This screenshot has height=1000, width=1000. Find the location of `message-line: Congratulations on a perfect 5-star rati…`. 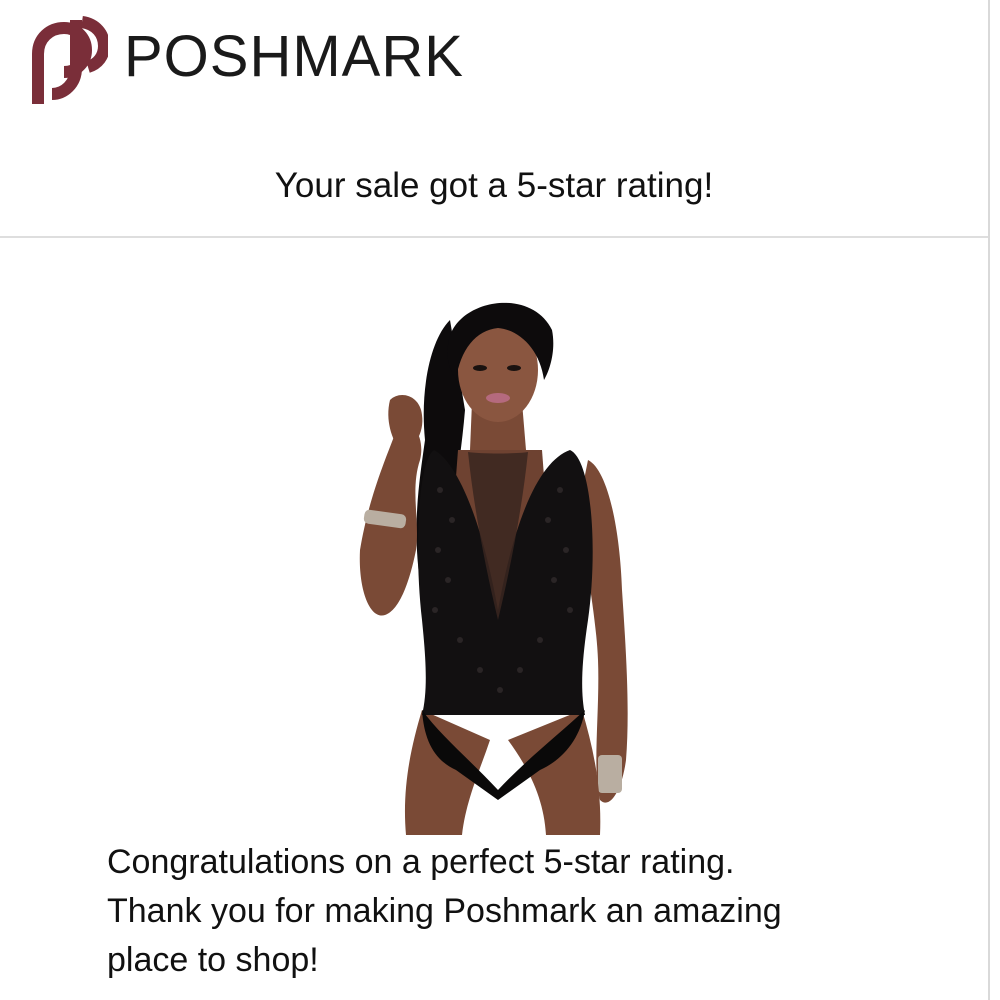

message-line: Congratulations on a perfect 5-star rati… is located at coordinates (421, 862).